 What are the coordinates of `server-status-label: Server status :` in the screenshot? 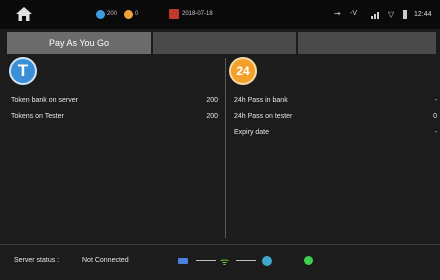 It's located at (37, 260).